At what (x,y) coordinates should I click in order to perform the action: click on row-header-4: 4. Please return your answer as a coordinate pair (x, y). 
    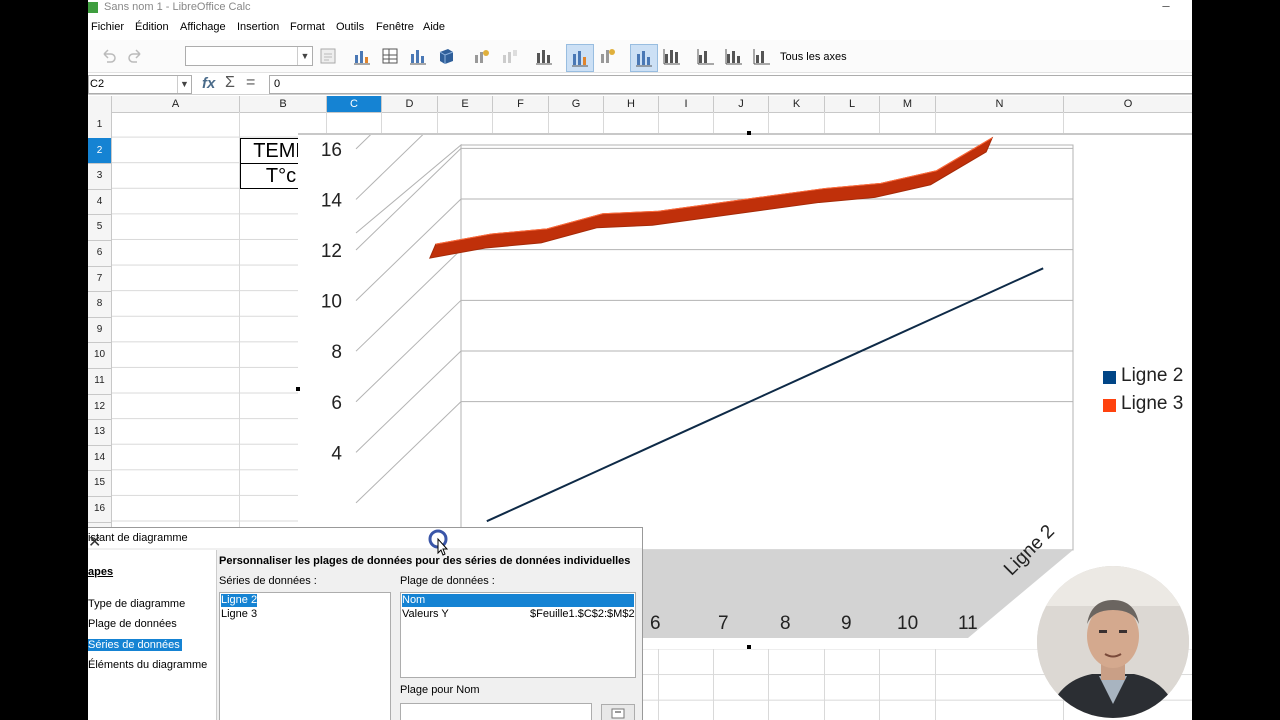
    Looking at the image, I should click on (99, 202).